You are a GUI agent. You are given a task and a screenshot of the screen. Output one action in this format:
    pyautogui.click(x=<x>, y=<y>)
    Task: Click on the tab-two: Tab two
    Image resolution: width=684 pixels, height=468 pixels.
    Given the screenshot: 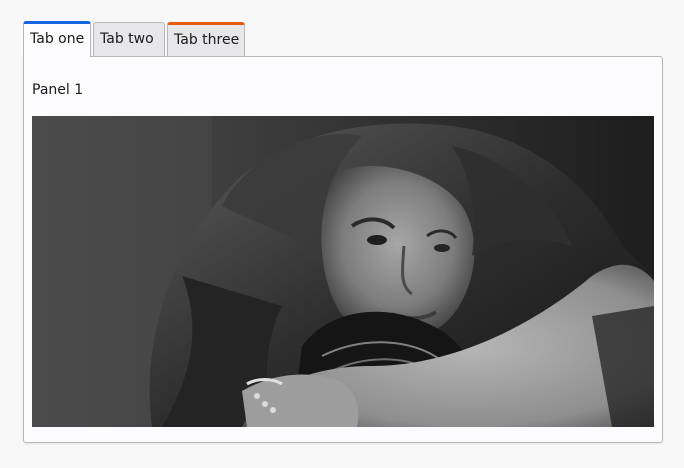 What is the action you would take?
    pyautogui.click(x=129, y=39)
    